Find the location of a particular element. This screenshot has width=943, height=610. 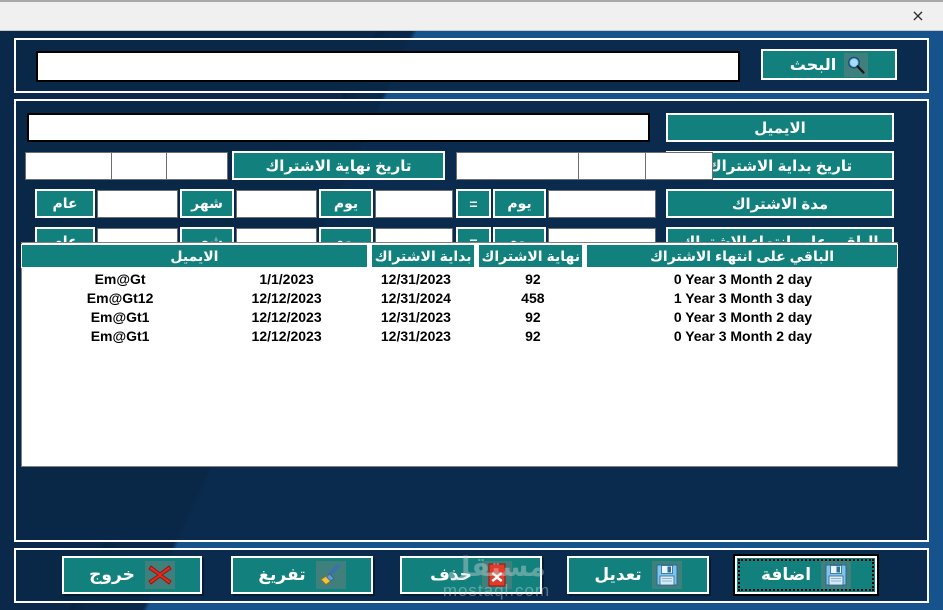

title-bar-top-edge is located at coordinates (471, 1).